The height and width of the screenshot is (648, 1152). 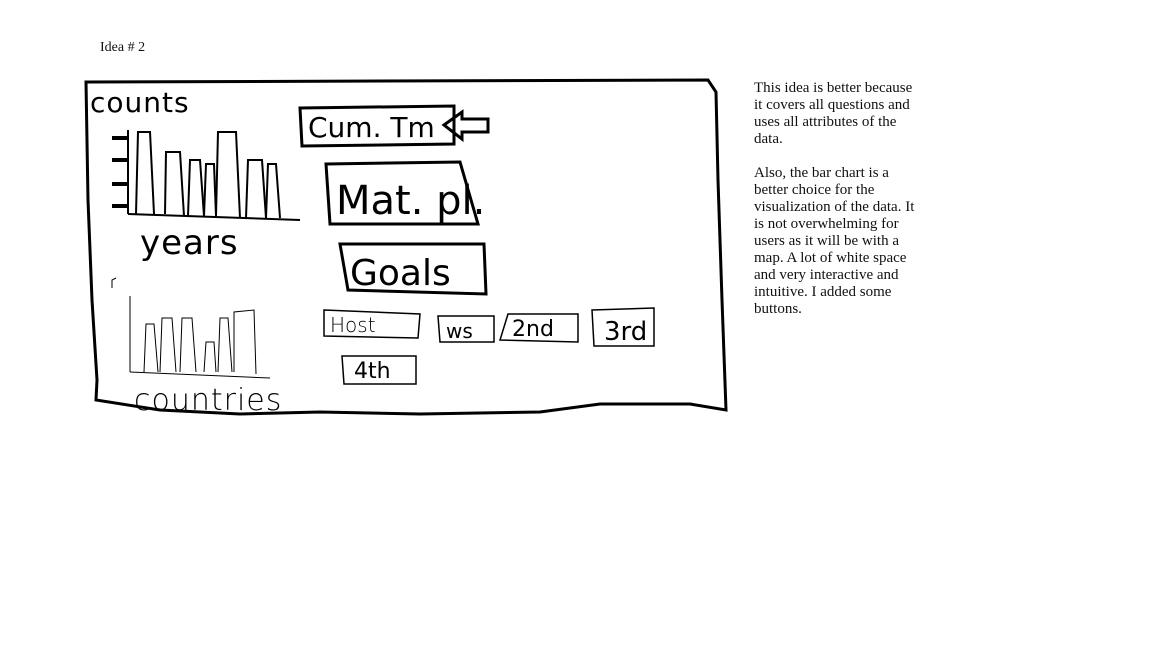 I want to click on top-chart-x-label: years, so click(x=189, y=243).